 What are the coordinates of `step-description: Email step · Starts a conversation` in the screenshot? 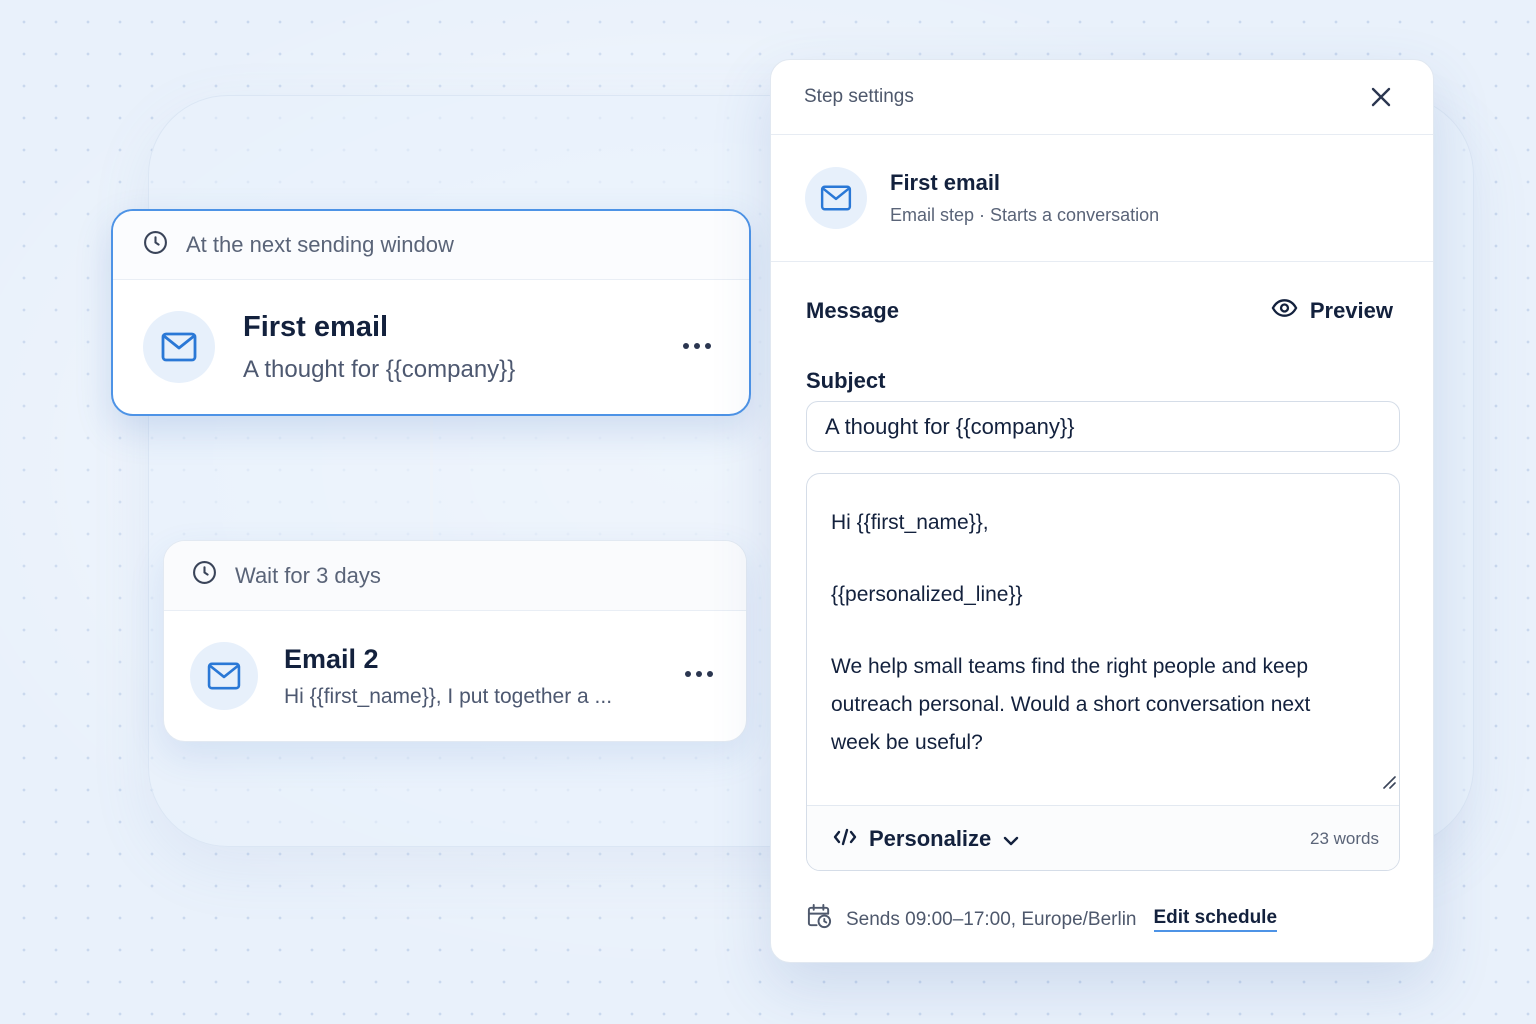 It's located at (1025, 215).